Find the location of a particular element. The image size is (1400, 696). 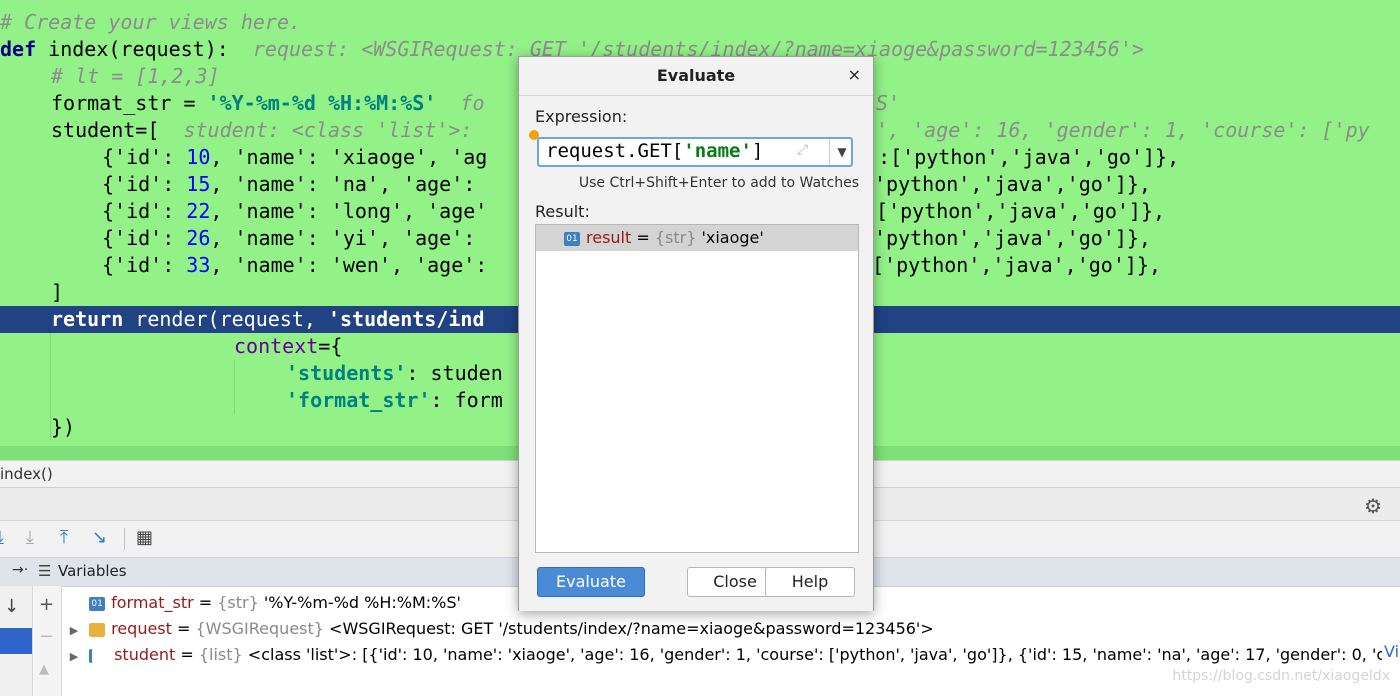

step-into-icon: ⤓ is located at coordinates (2, 538).